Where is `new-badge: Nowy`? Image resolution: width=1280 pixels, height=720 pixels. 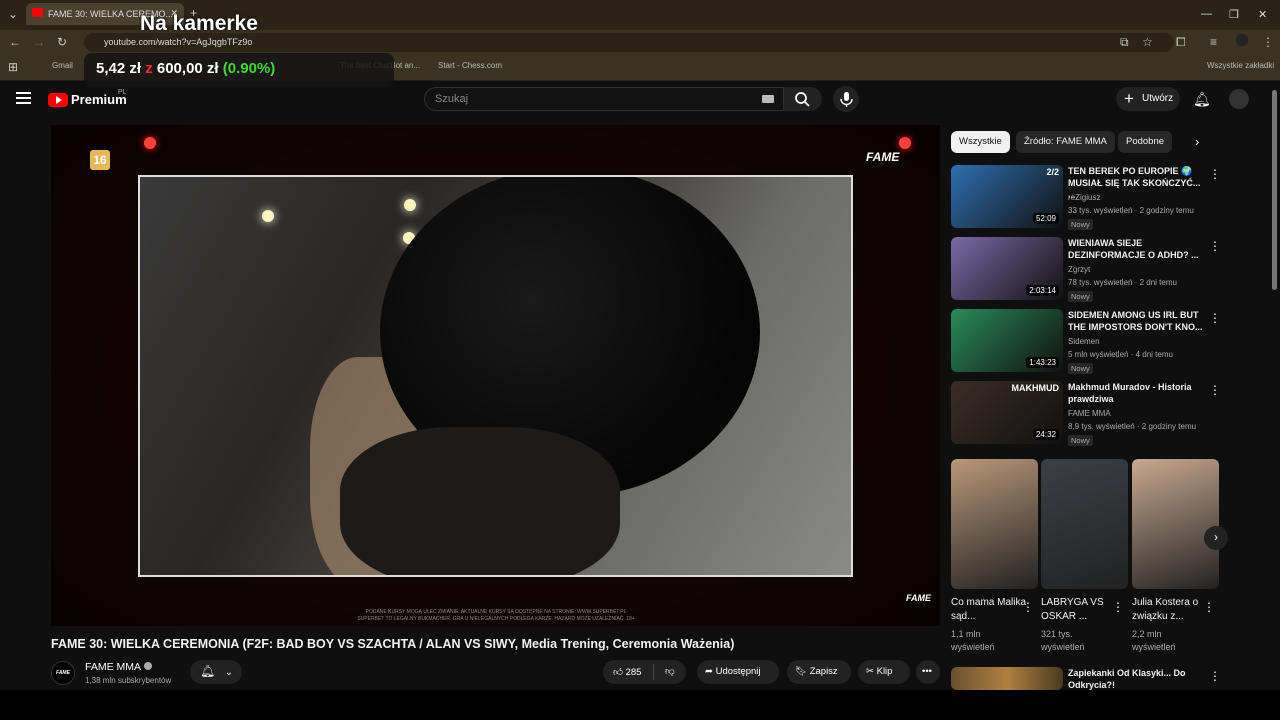
new-badge: Nowy is located at coordinates (1080, 440).